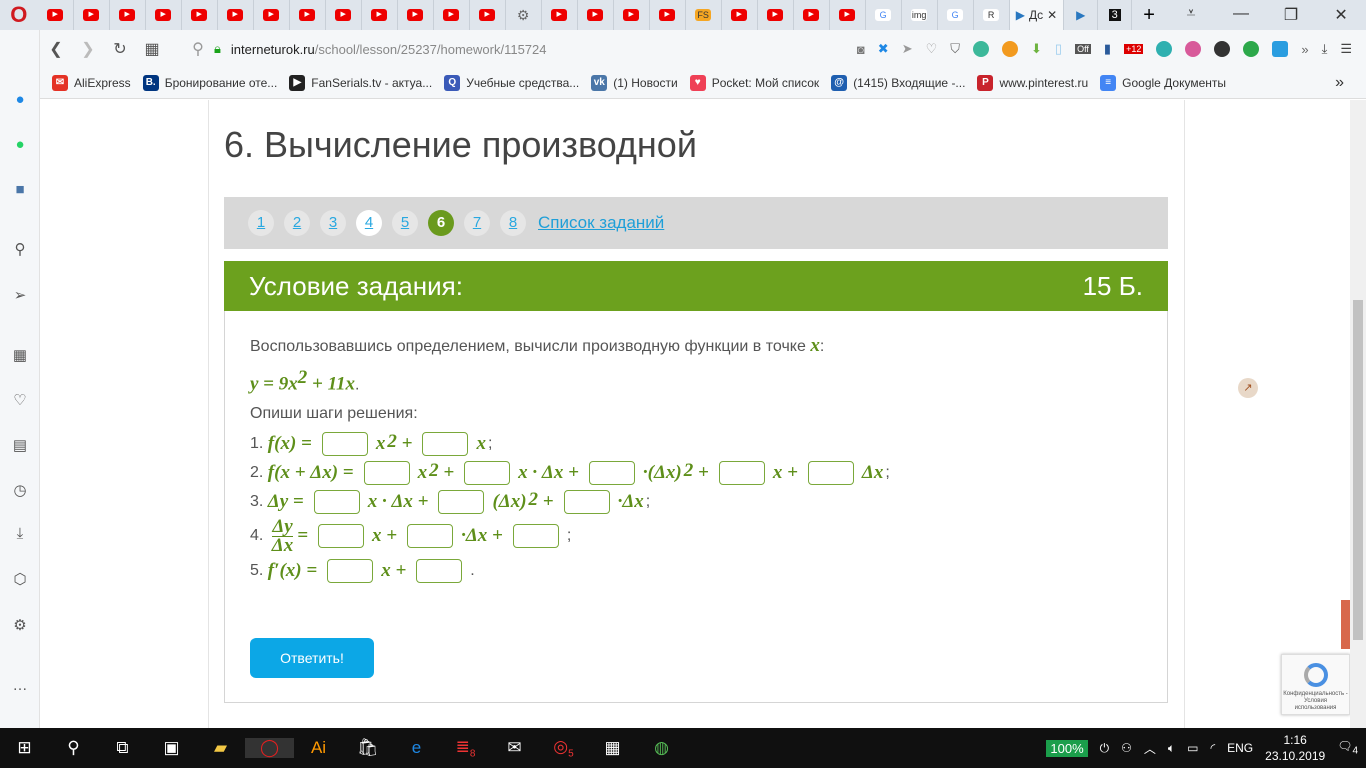 This screenshot has height=768, width=1366. Describe the element at coordinates (20, 100) in the screenshot. I see `messenger-icon: ●` at that location.